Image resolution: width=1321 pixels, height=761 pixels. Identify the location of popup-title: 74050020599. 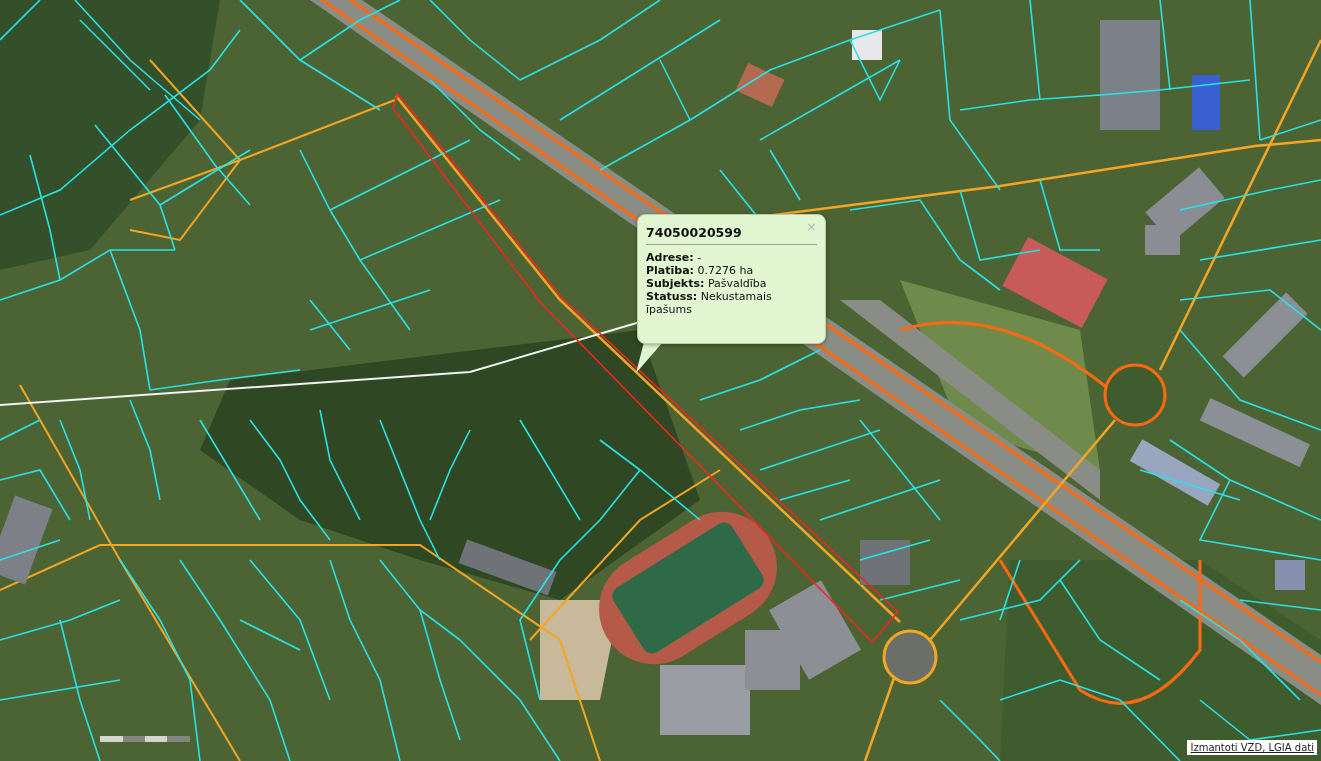
(694, 233).